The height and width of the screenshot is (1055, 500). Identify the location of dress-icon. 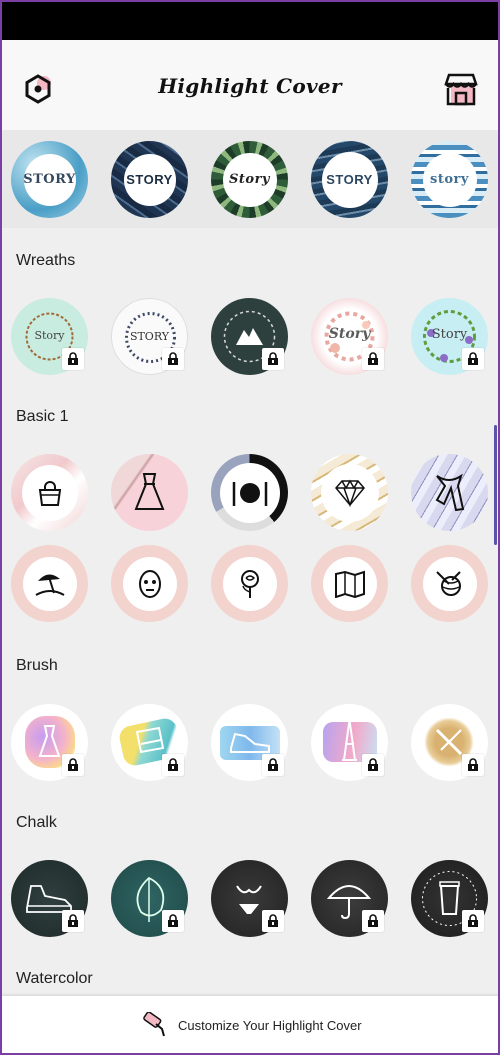
(149, 491).